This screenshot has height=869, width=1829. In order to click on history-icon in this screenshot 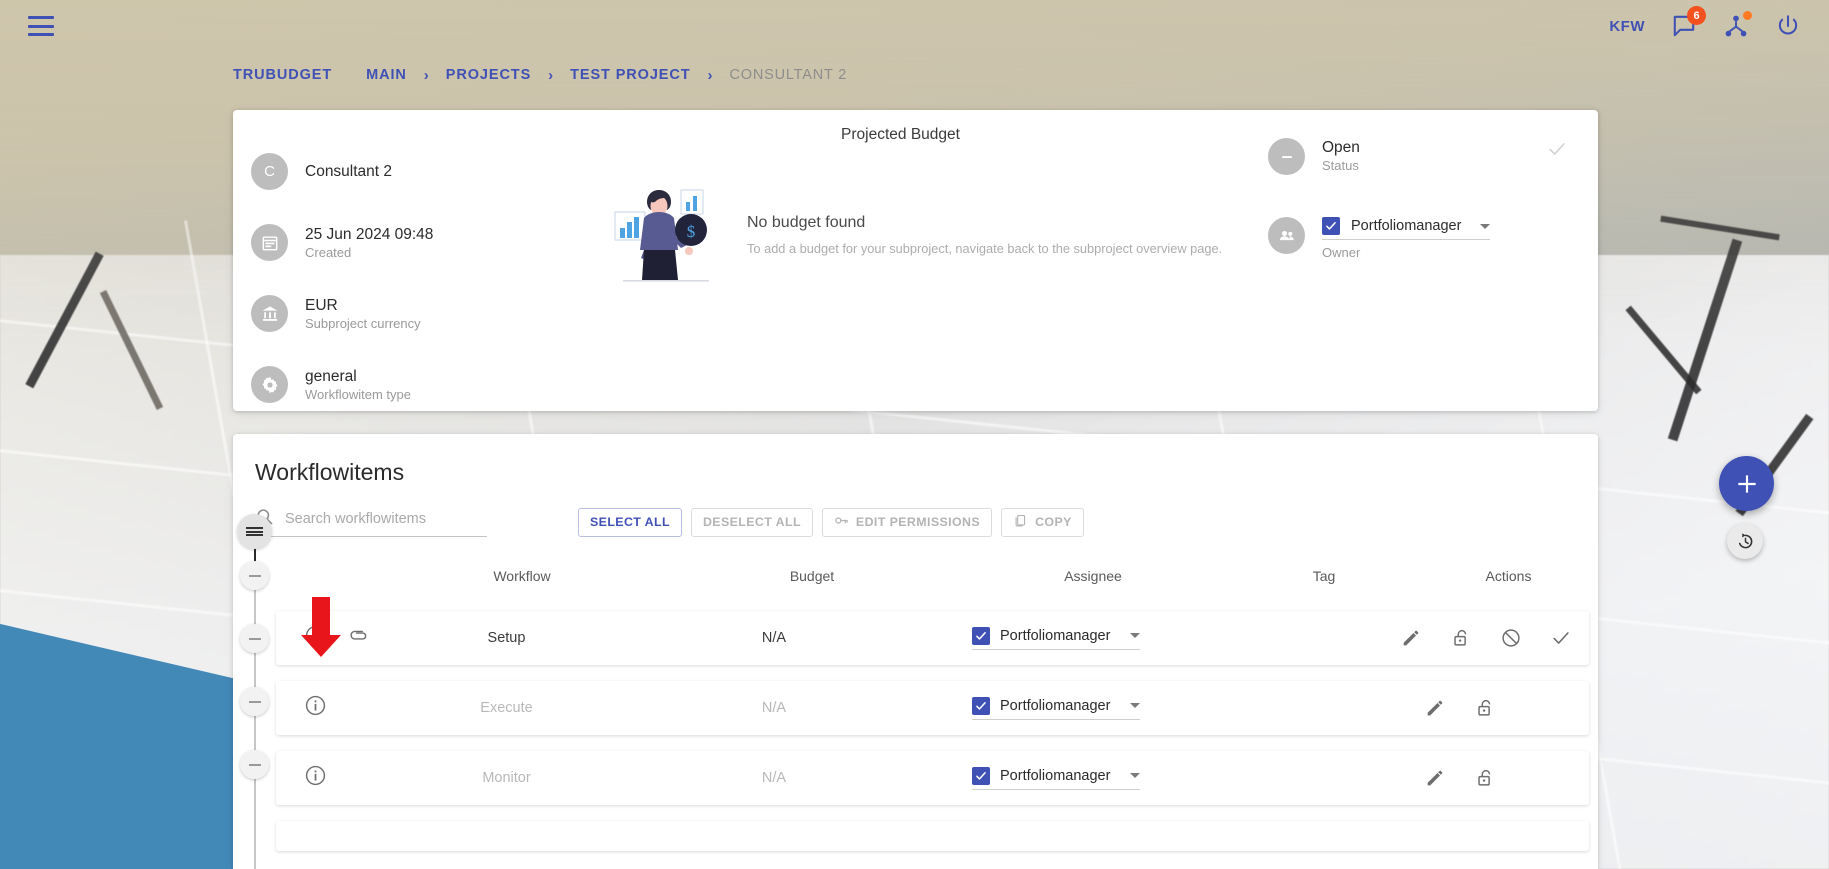, I will do `click(1745, 540)`.